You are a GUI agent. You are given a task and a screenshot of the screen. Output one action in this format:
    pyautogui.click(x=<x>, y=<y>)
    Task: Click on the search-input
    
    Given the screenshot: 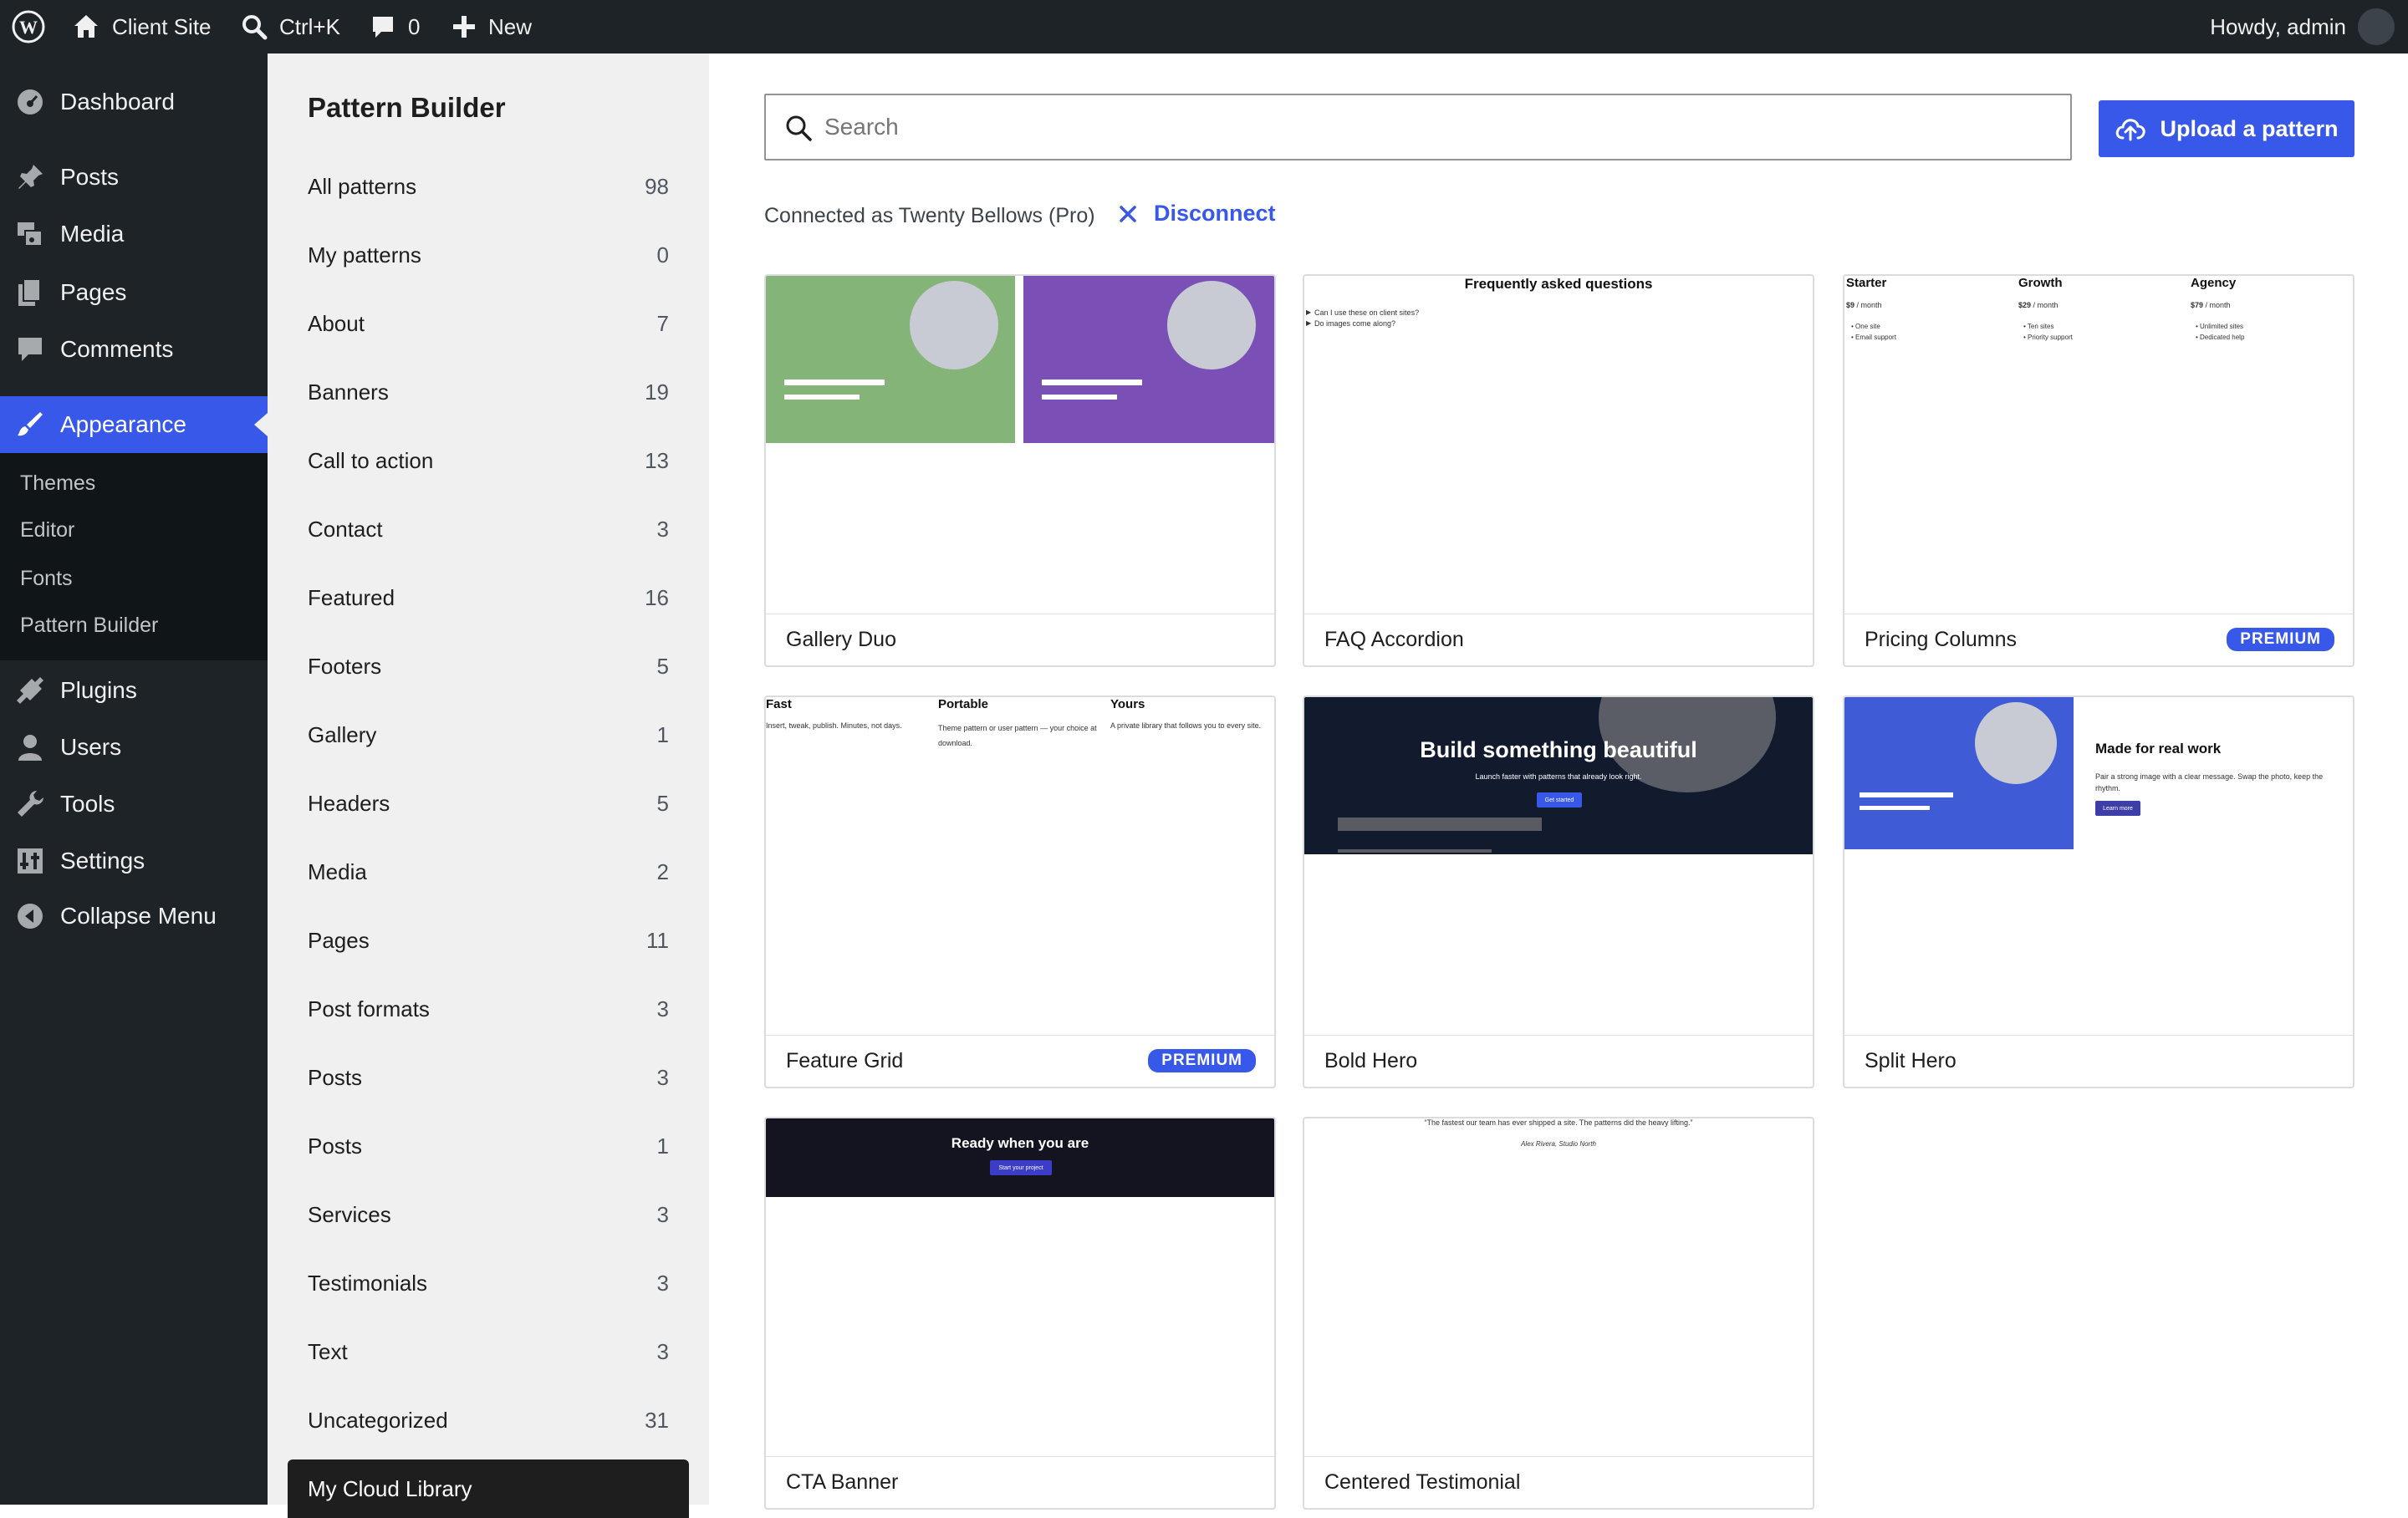 What is the action you would take?
    pyautogui.click(x=1439, y=127)
    